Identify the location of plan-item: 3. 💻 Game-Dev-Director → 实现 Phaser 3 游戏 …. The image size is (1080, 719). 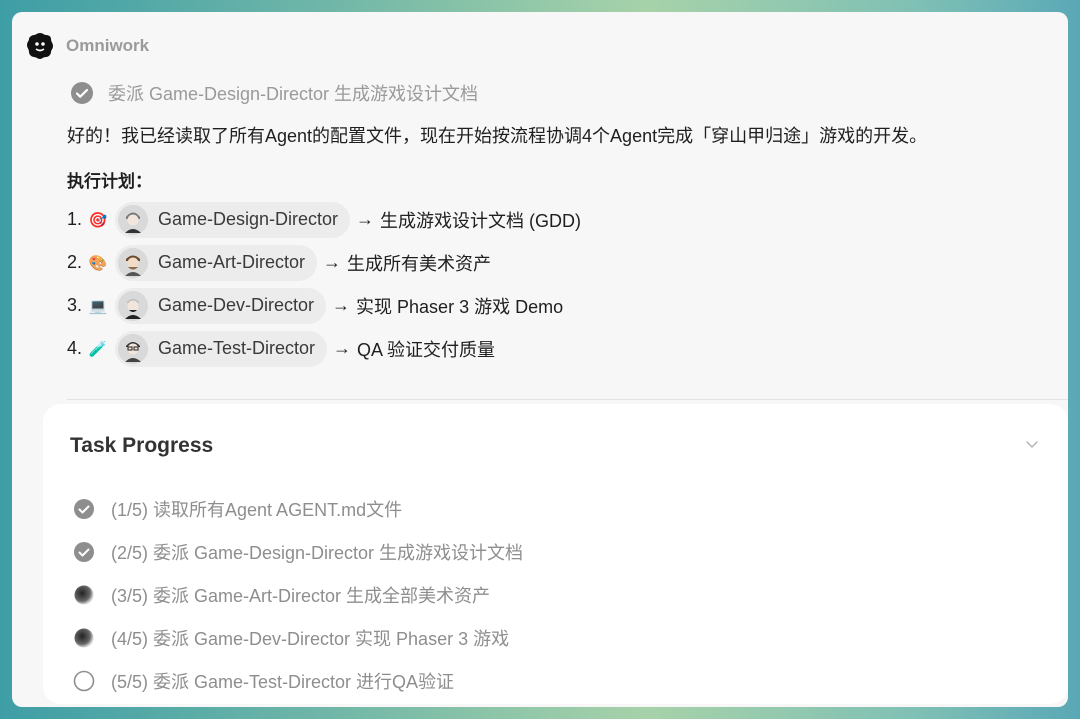
(324, 305).